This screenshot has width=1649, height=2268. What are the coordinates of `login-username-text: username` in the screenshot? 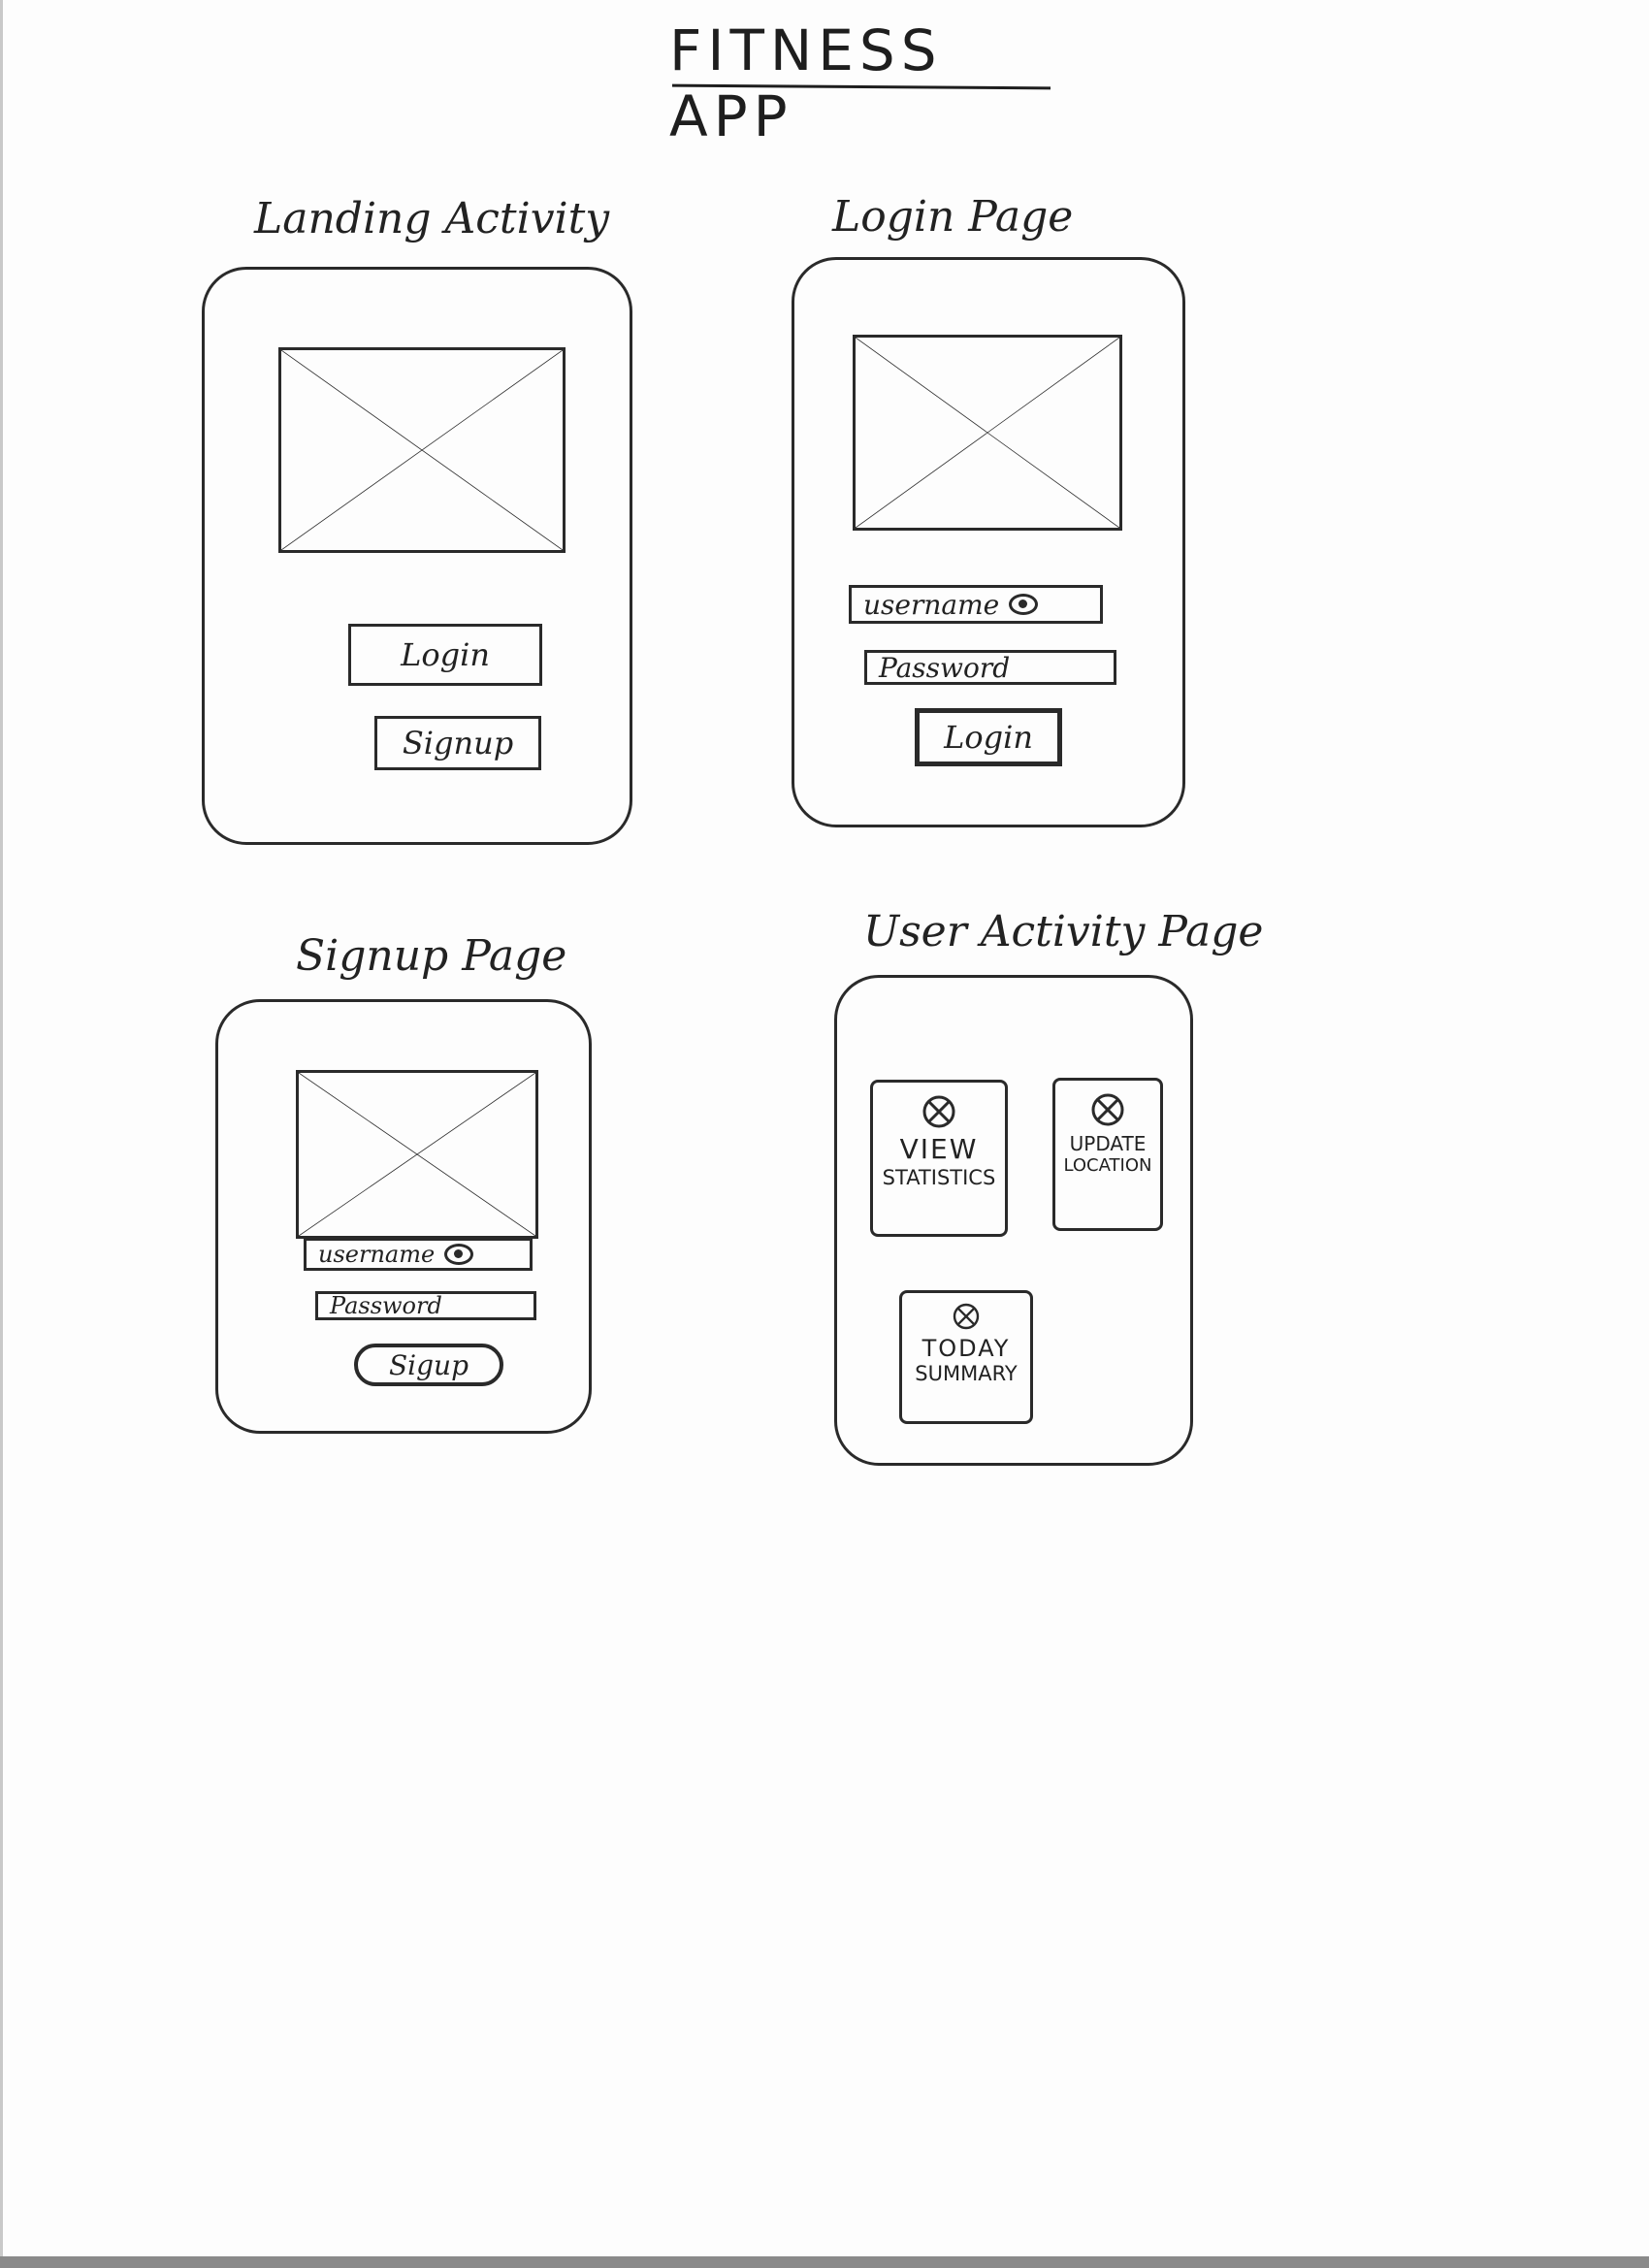 It's located at (931, 604).